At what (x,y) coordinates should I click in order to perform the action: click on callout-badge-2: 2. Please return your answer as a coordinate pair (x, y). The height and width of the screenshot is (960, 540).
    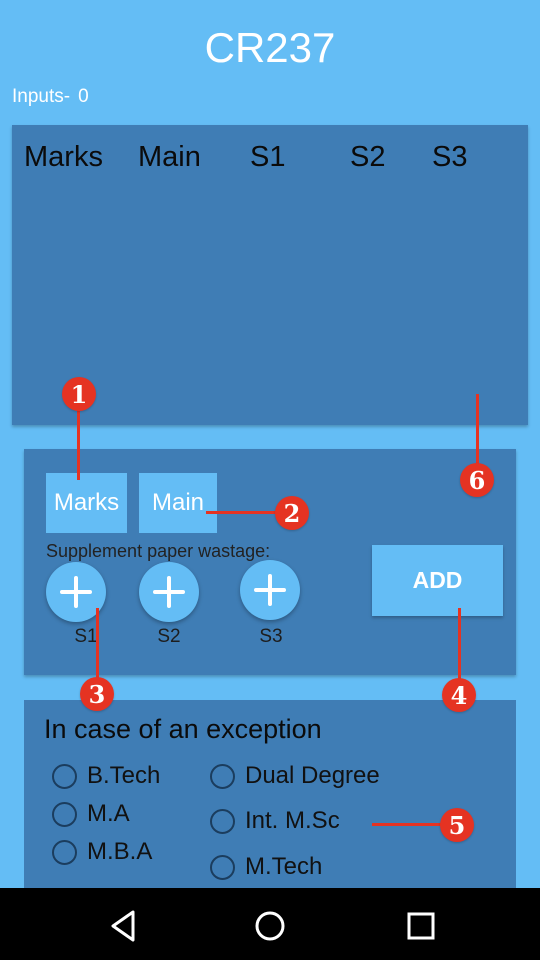
    Looking at the image, I should click on (292, 513).